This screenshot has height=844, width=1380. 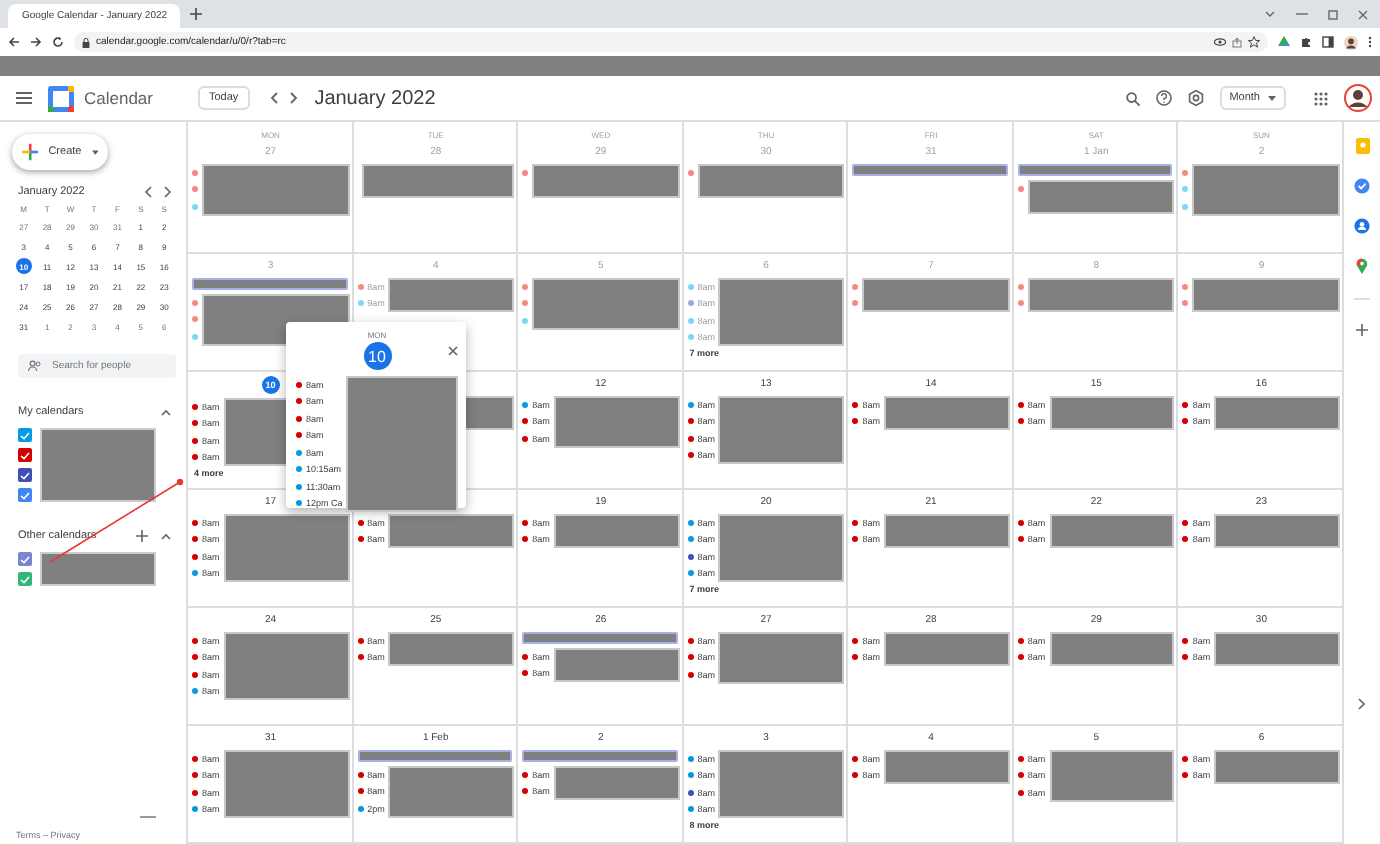 What do you see at coordinates (1195, 98) in the screenshot?
I see `settings-icon` at bounding box center [1195, 98].